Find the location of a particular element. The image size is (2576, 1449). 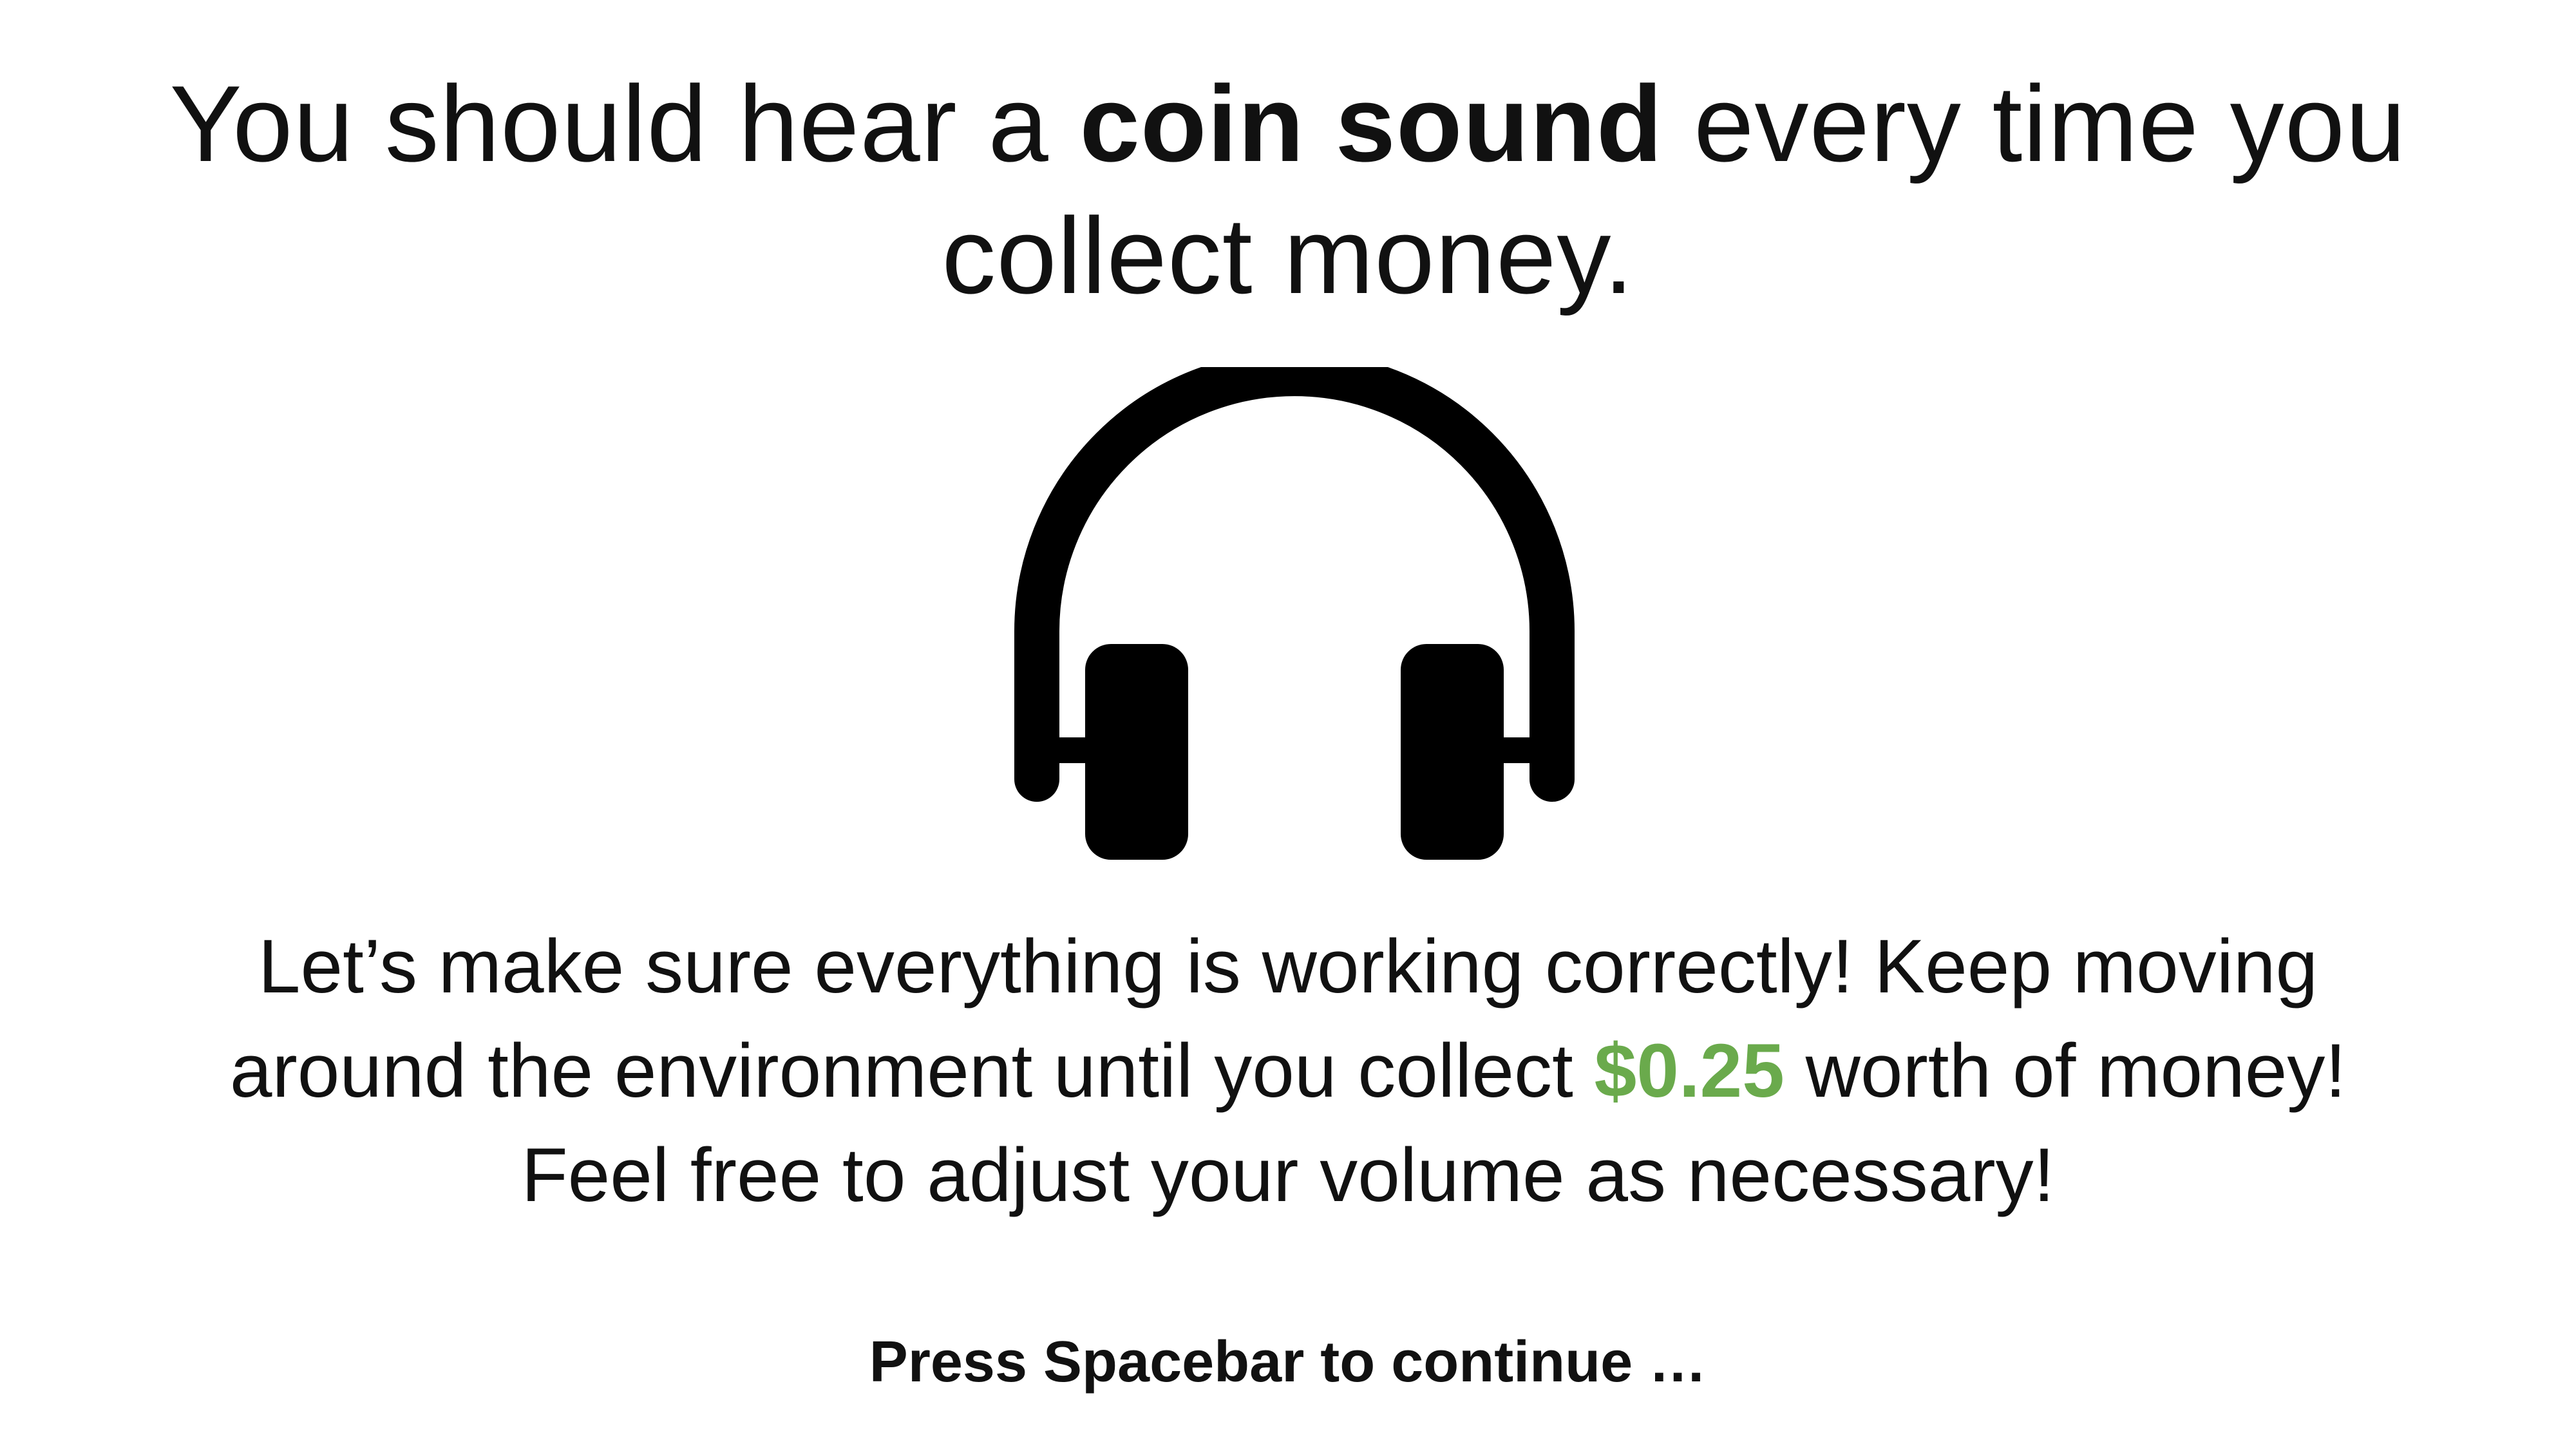

headline-emphasis: coin sound is located at coordinates (1371, 124).